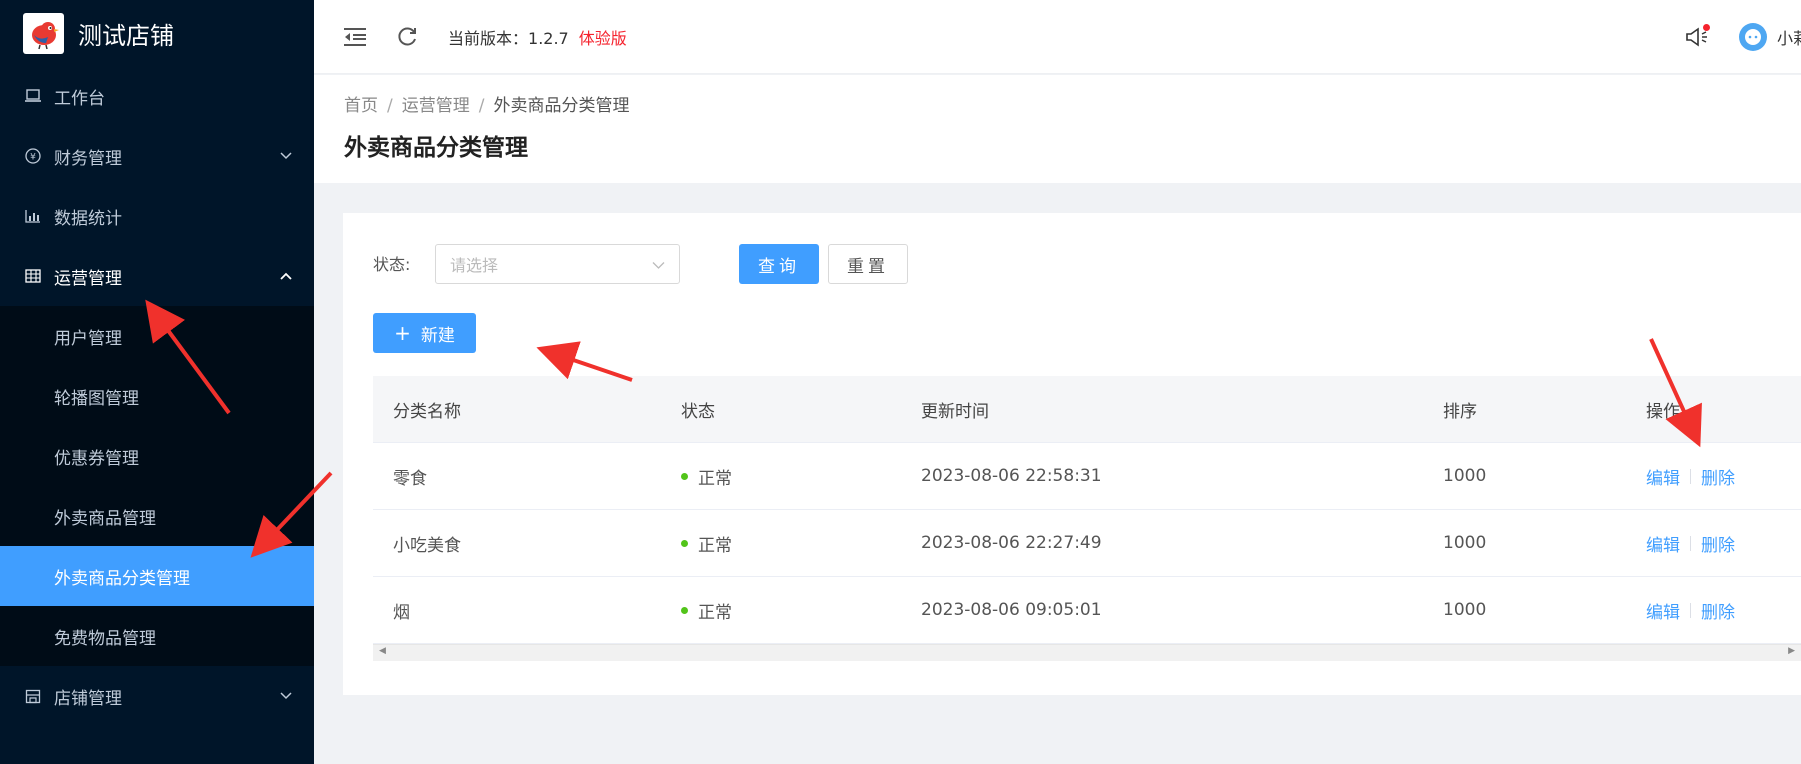  What do you see at coordinates (1753, 37) in the screenshot?
I see `avatar` at bounding box center [1753, 37].